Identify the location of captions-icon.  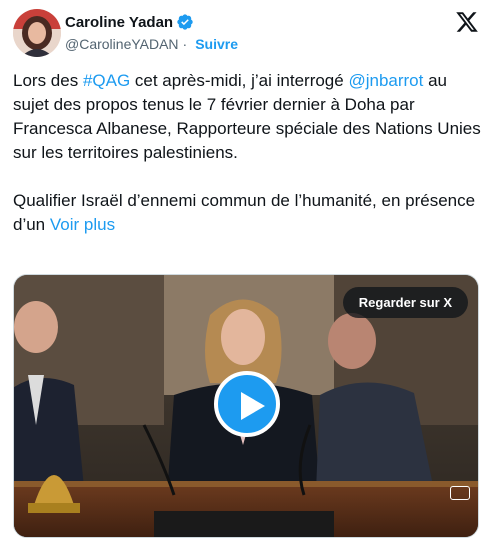
(460, 493).